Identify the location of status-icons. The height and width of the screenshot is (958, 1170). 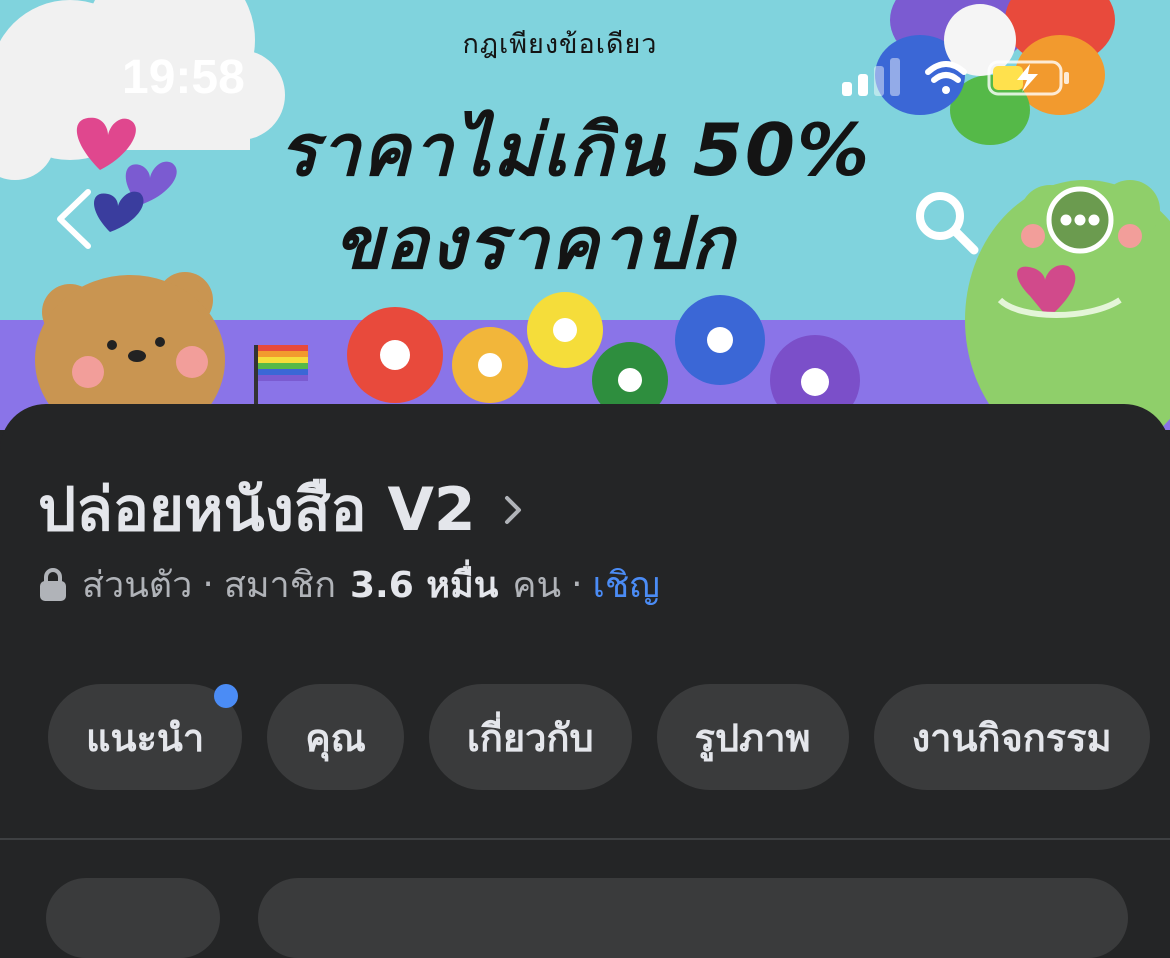
(955, 77).